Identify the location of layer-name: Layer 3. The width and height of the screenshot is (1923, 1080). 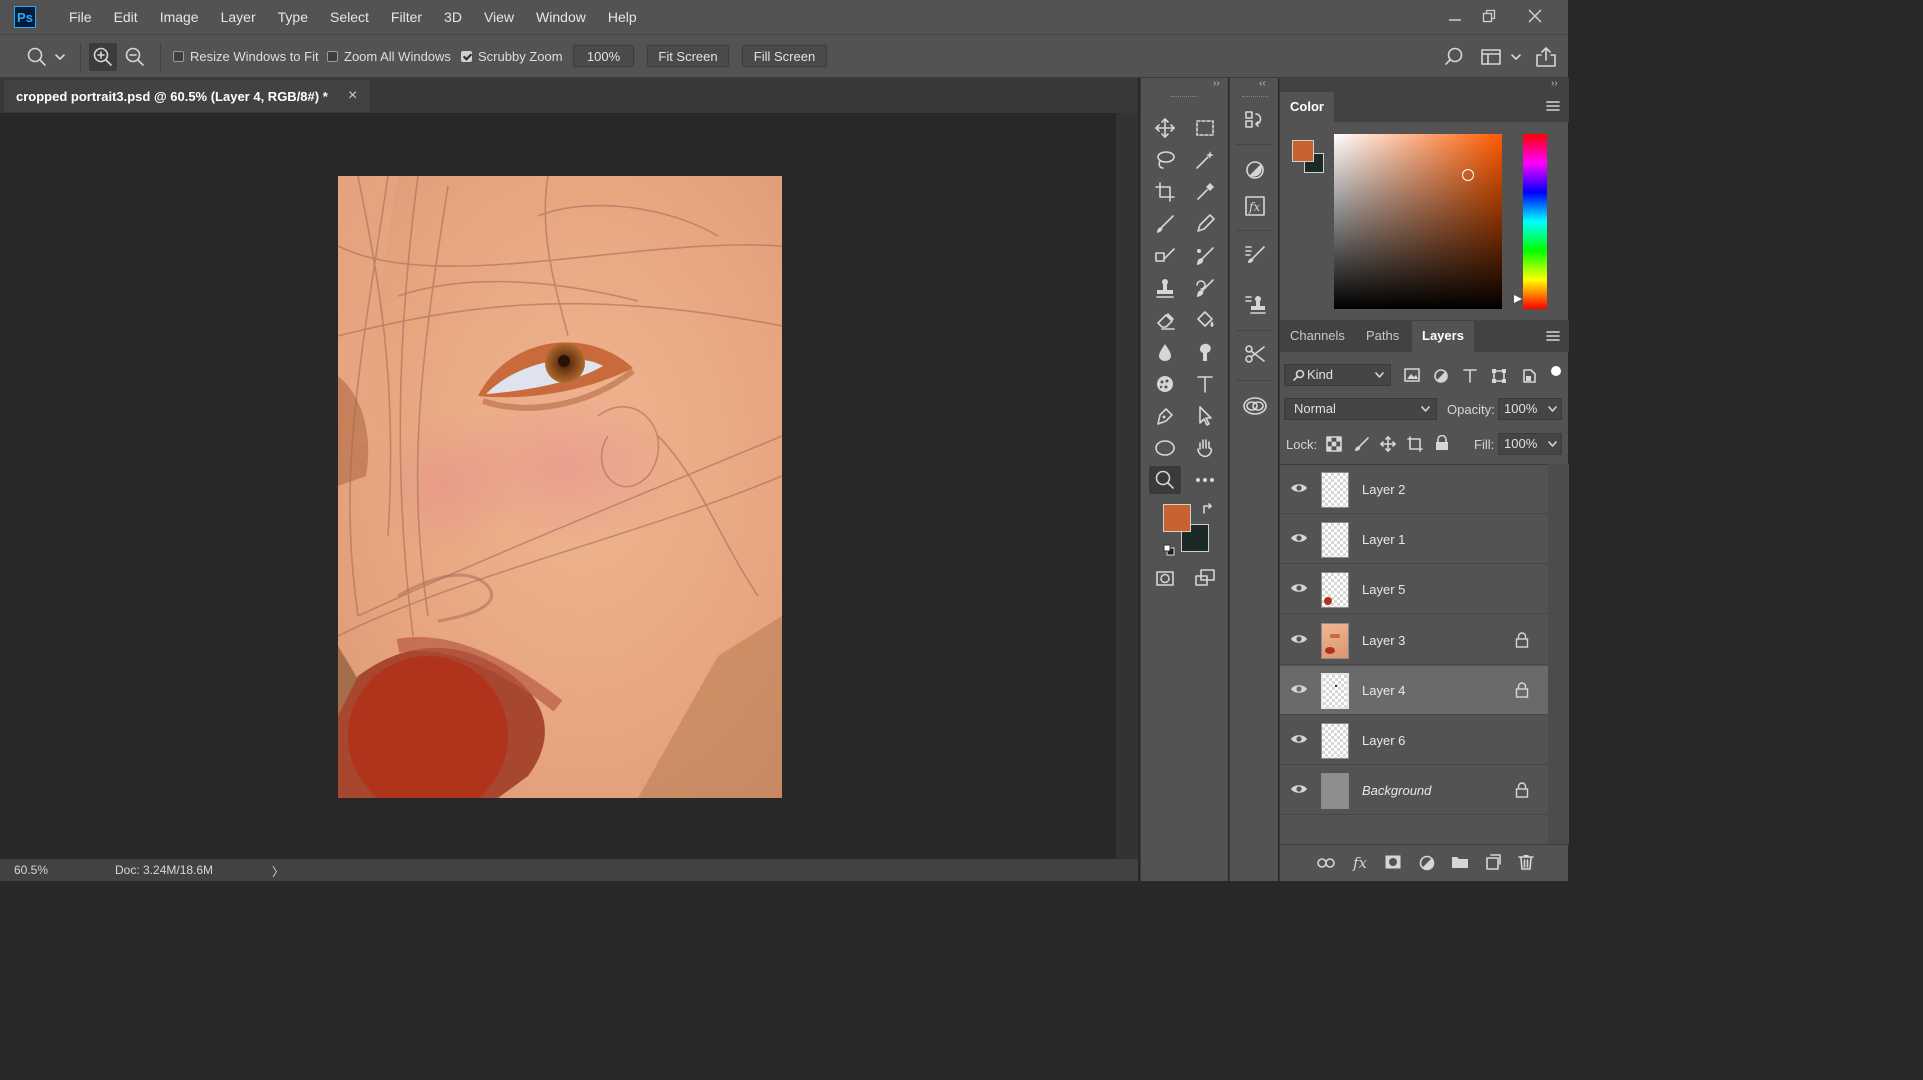
(1383, 640).